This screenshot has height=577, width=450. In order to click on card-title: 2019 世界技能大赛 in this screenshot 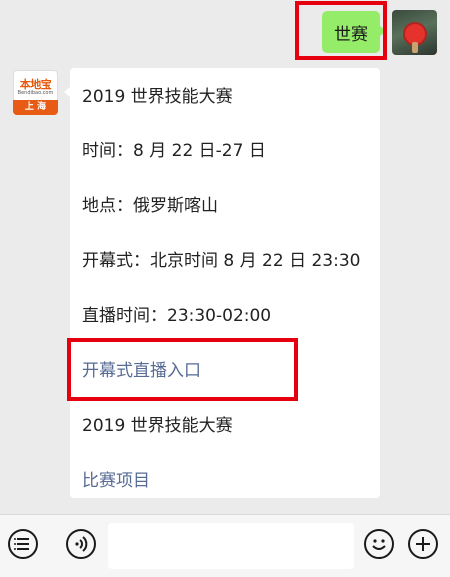, I will do `click(157, 97)`.